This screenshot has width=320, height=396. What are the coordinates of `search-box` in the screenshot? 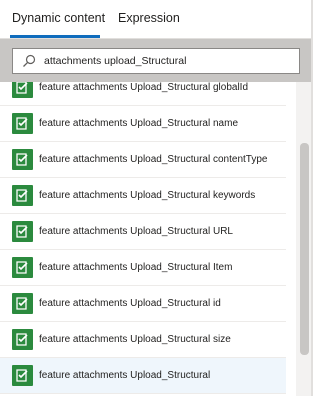 It's located at (156, 61).